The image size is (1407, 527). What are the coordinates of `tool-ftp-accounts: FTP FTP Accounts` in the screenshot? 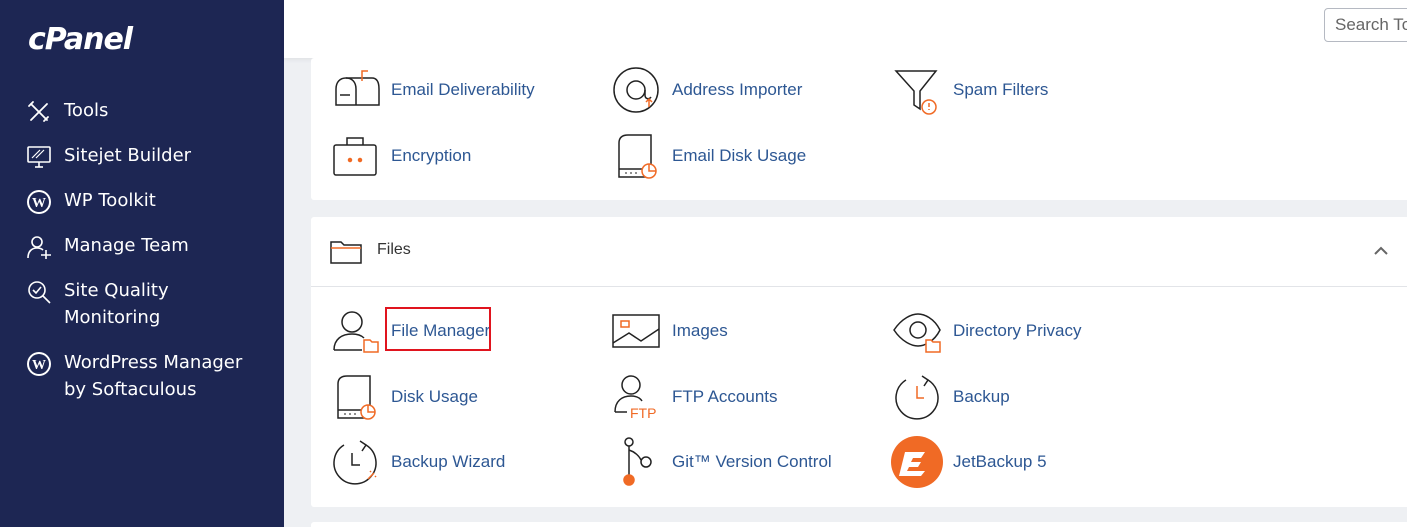 It's located at (694, 397).